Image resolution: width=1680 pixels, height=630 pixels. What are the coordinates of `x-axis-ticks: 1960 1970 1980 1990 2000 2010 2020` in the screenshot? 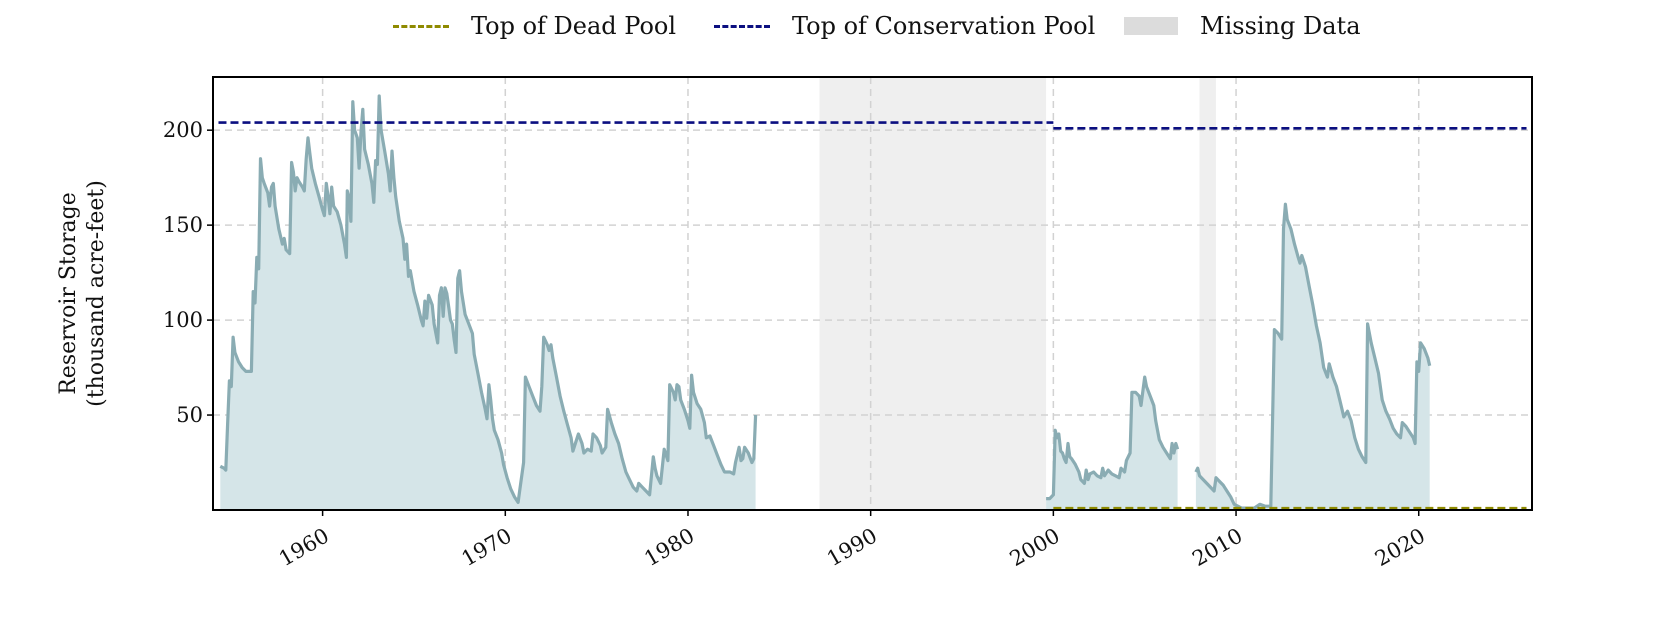 It's located at (852, 540).